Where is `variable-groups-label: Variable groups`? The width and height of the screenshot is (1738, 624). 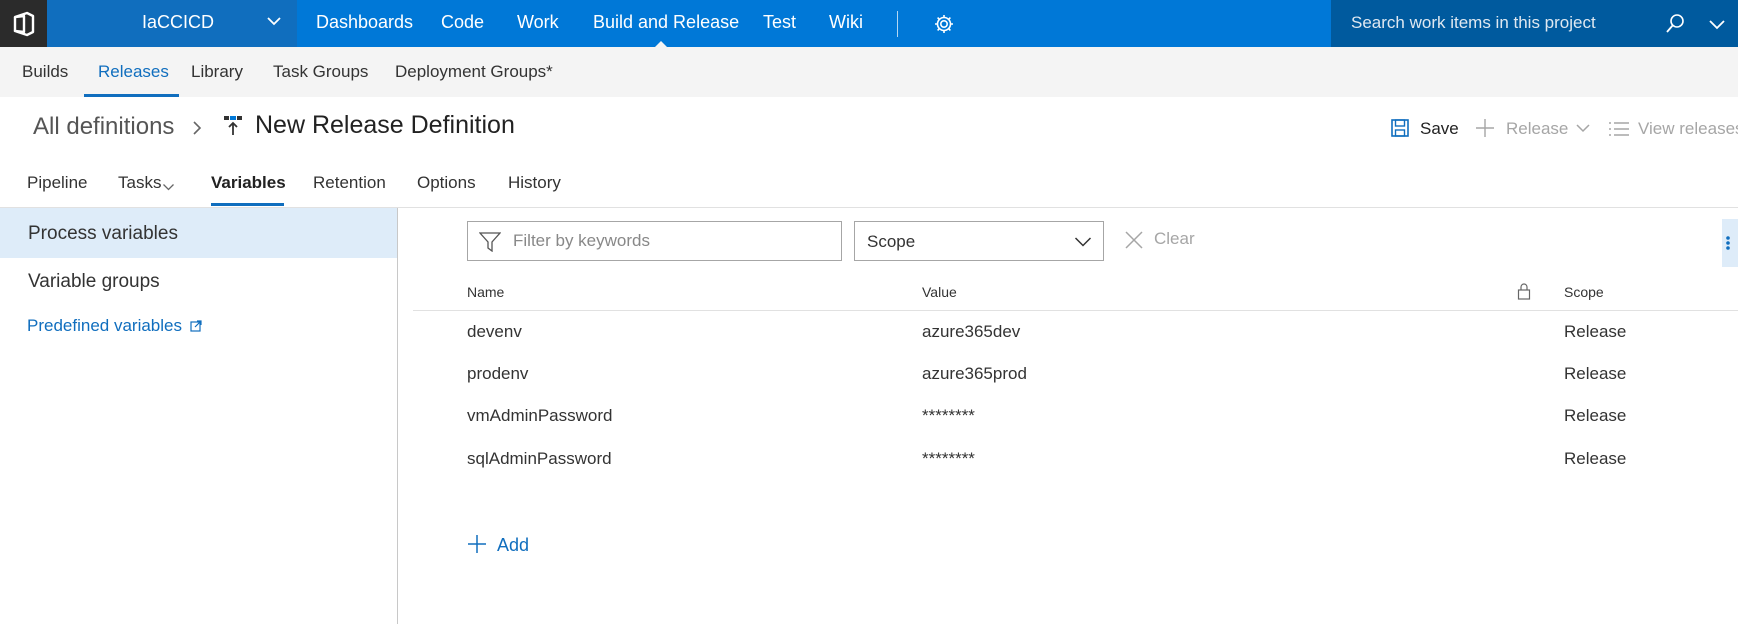 variable-groups-label: Variable groups is located at coordinates (94, 281).